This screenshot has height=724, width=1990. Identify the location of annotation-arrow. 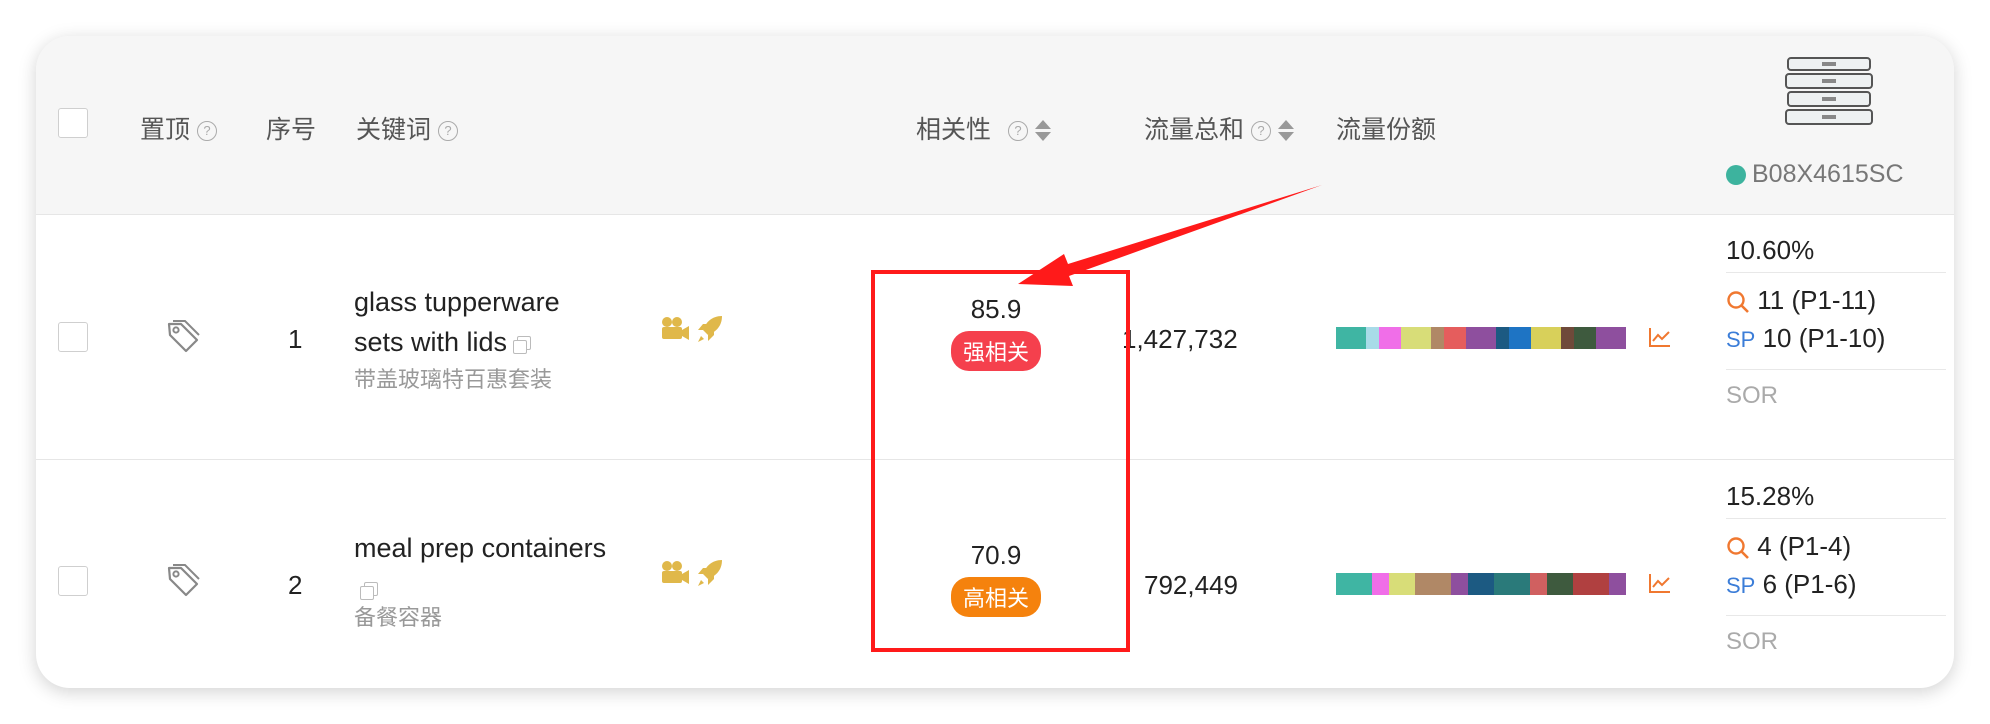
(1170, 235).